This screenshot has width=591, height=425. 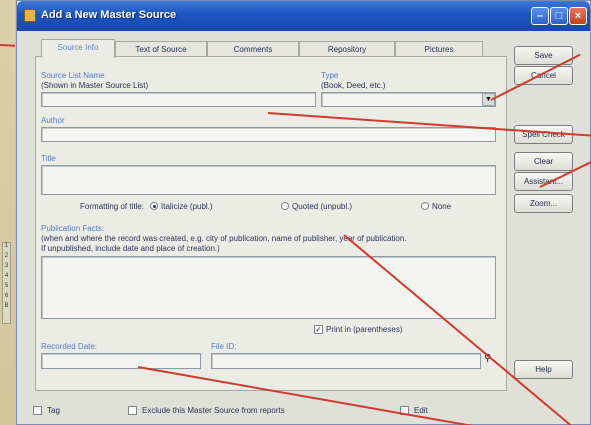 What do you see at coordinates (6, 246) in the screenshot?
I see `side-strip-char: 1` at bounding box center [6, 246].